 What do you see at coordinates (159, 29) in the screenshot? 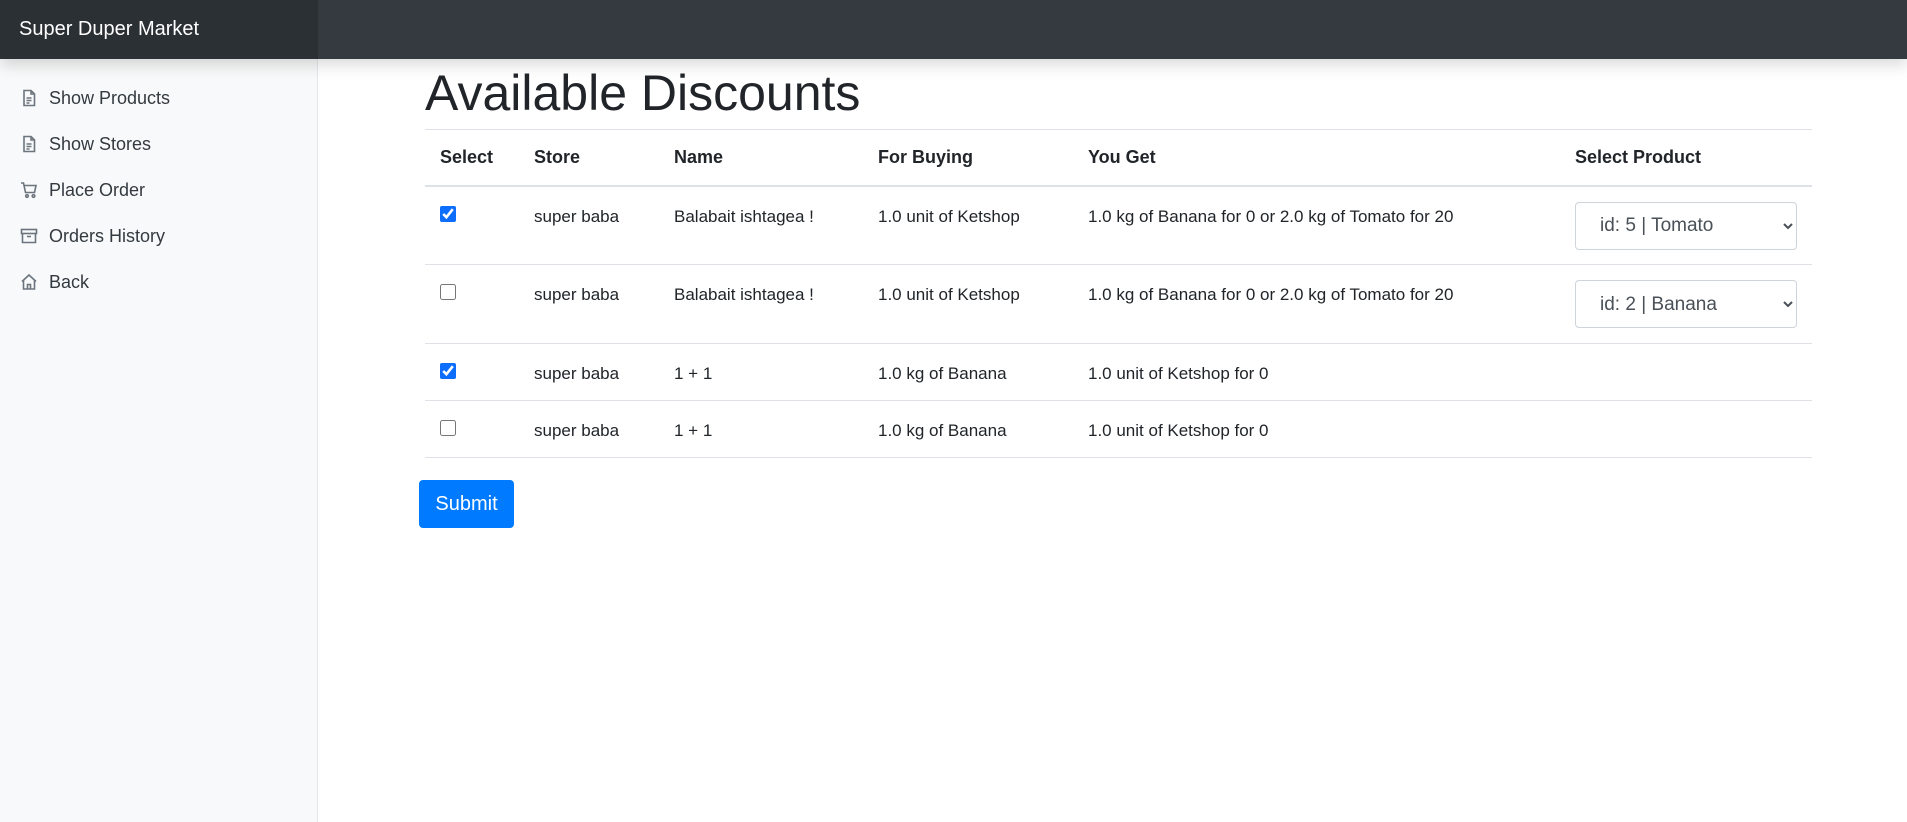
I see `brand-title: Super Duper Market` at bounding box center [159, 29].